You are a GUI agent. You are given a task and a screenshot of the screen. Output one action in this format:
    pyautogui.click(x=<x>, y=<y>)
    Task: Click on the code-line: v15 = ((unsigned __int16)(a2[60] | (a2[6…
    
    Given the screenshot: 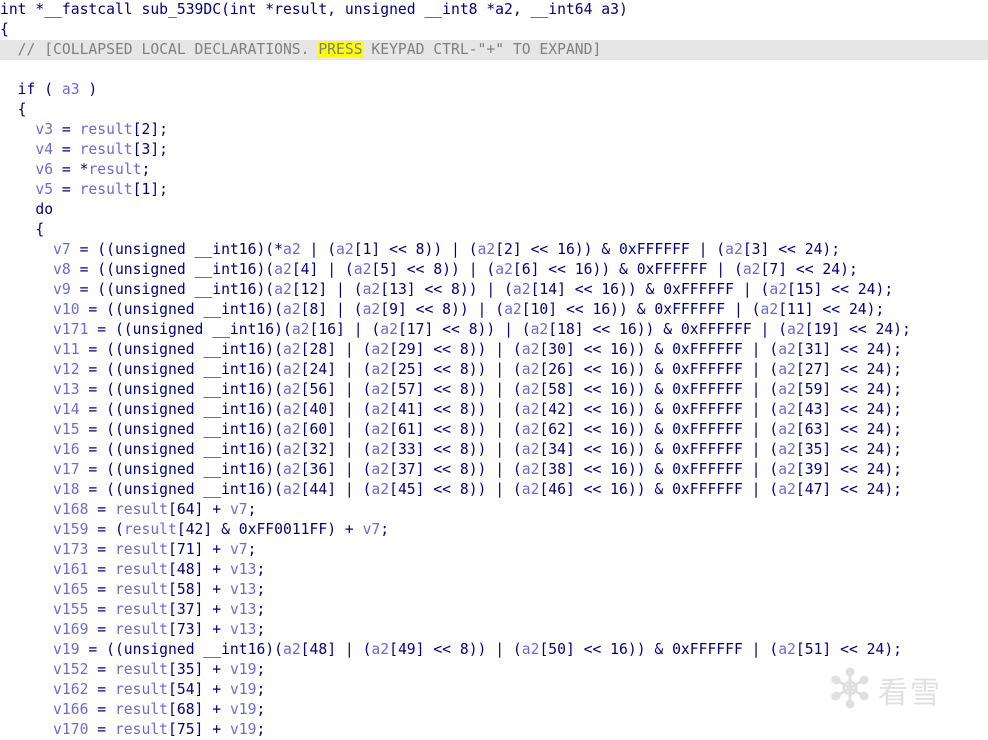 What is the action you would take?
    pyautogui.click(x=494, y=430)
    